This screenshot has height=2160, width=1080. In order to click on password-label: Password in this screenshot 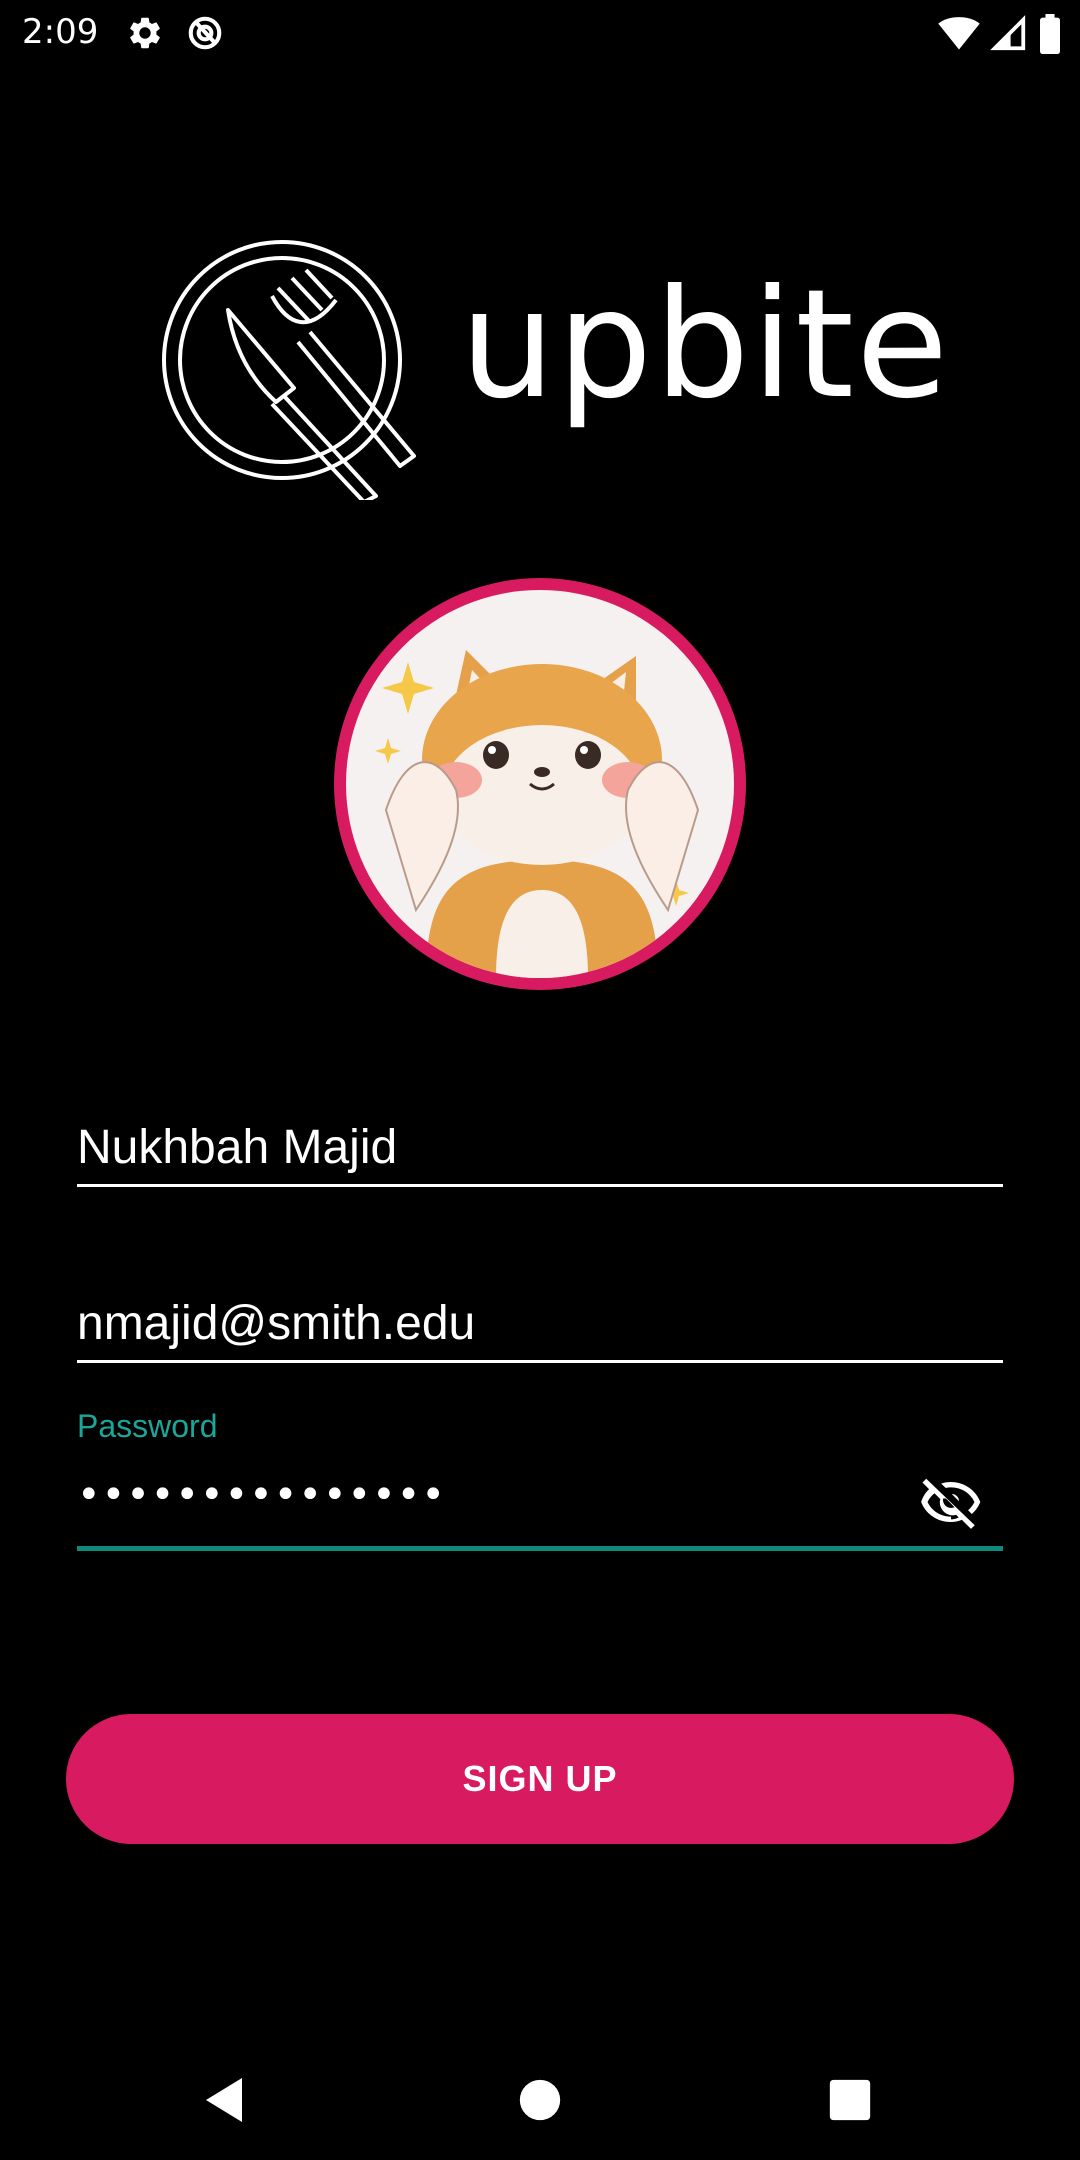, I will do `click(147, 1426)`.